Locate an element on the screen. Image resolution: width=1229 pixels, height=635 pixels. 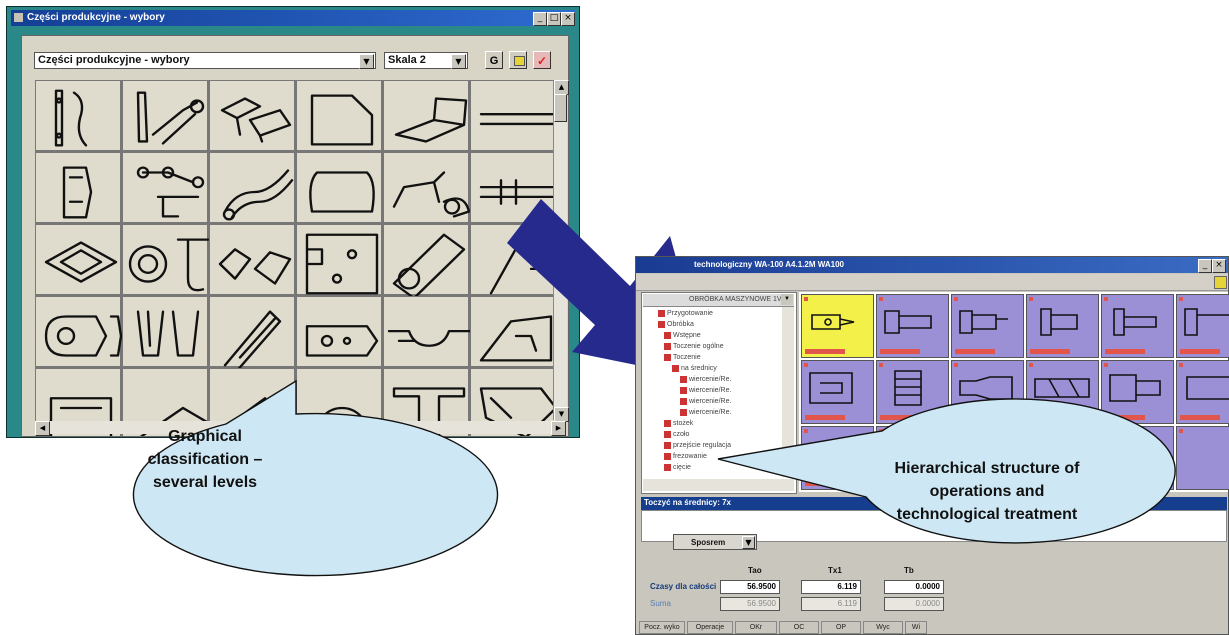
rod-part-icon is located at coordinates (252, 335).